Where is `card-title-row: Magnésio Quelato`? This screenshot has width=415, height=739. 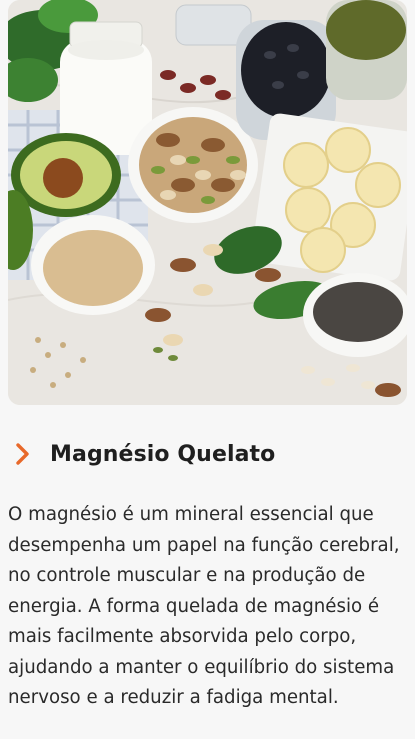
card-title-row: Magnésio Quelato is located at coordinates (143, 454).